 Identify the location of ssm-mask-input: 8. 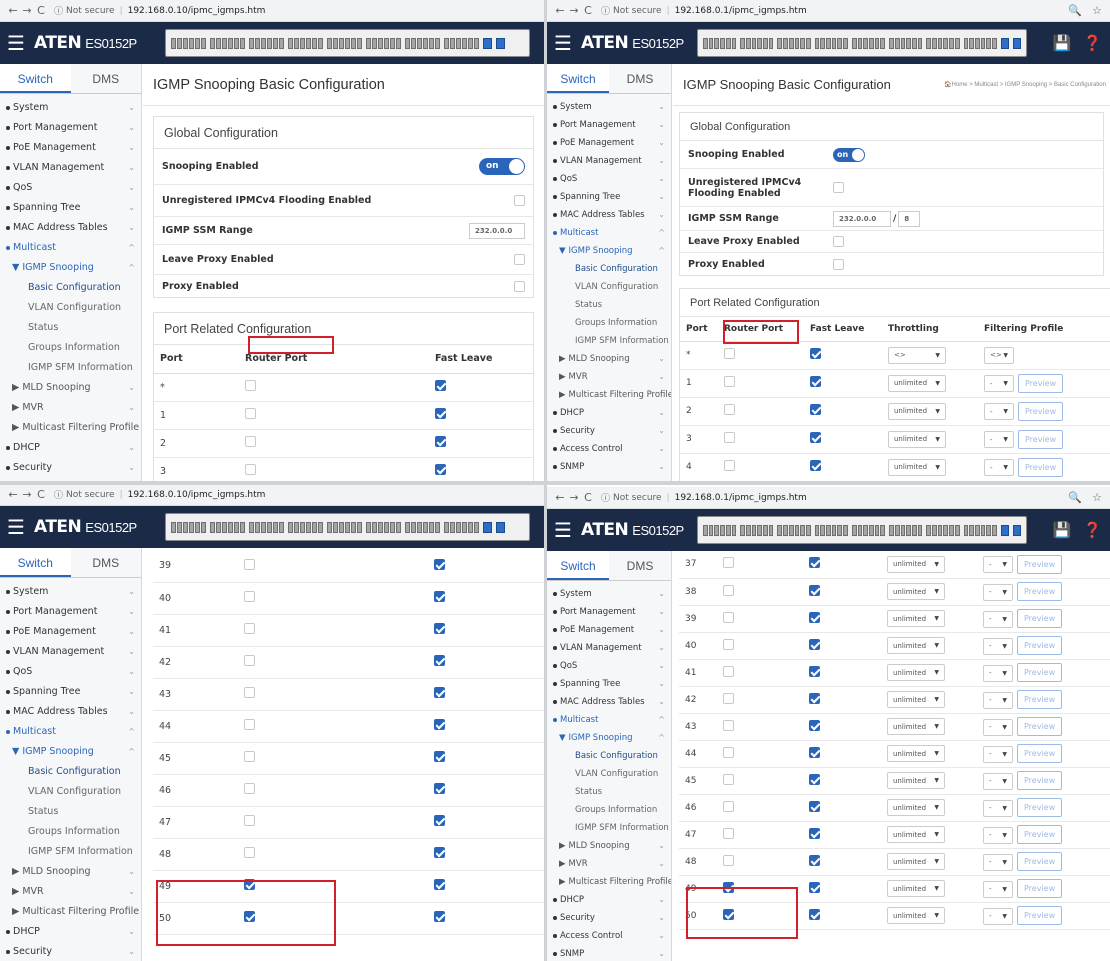
(909, 218).